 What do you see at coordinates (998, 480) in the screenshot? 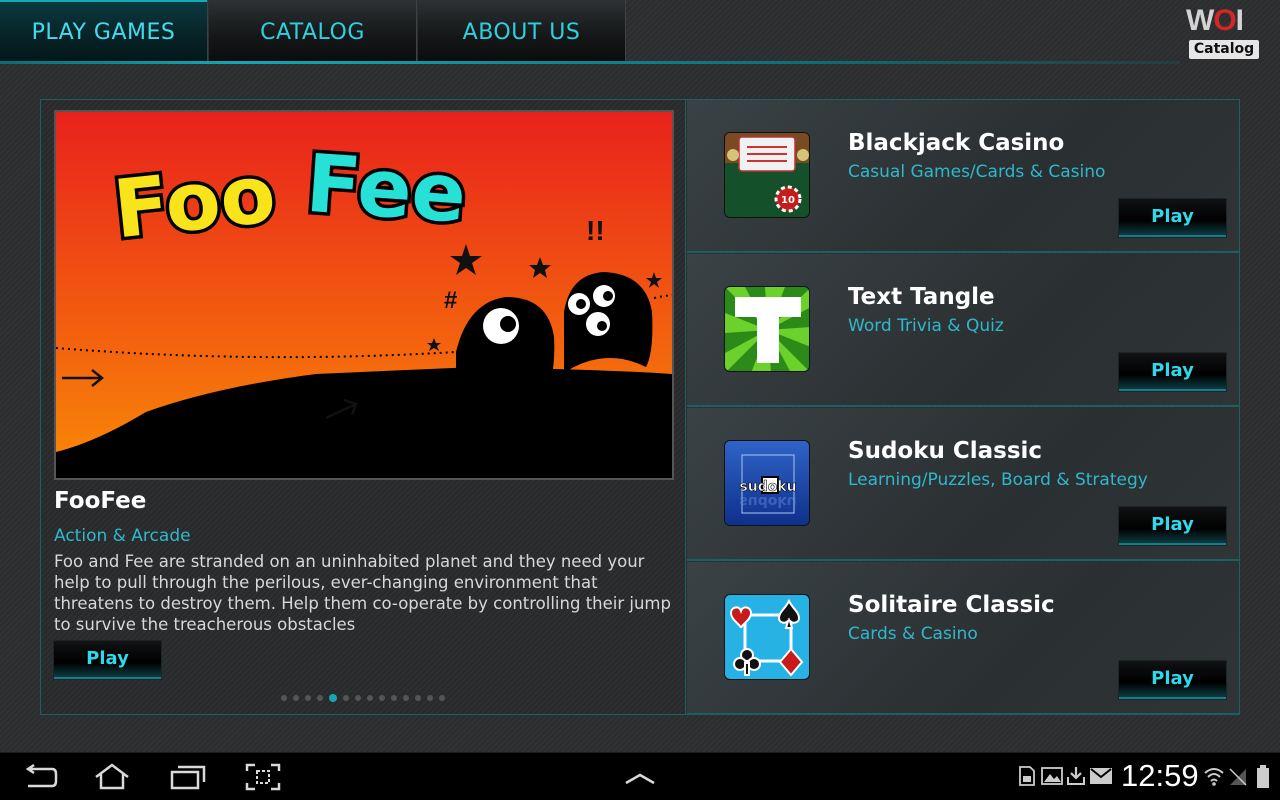
I see `game-category: Learning/Puzzles, Board & Strategy` at bounding box center [998, 480].